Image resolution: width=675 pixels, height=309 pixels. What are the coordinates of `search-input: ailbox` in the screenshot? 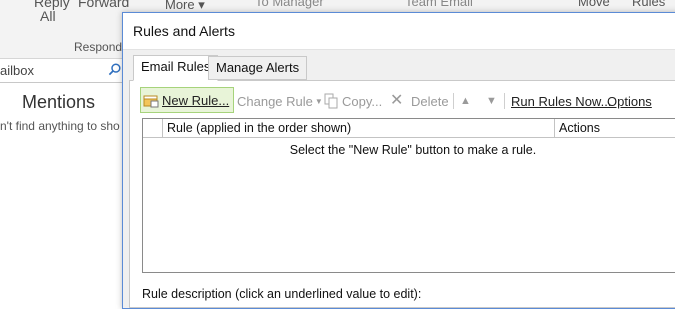 It's located at (17, 70).